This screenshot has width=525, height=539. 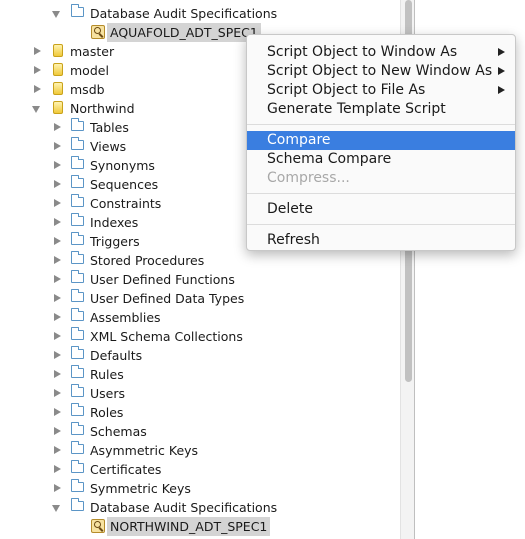 What do you see at coordinates (107, 374) in the screenshot?
I see `tree-item-label: Rules` at bounding box center [107, 374].